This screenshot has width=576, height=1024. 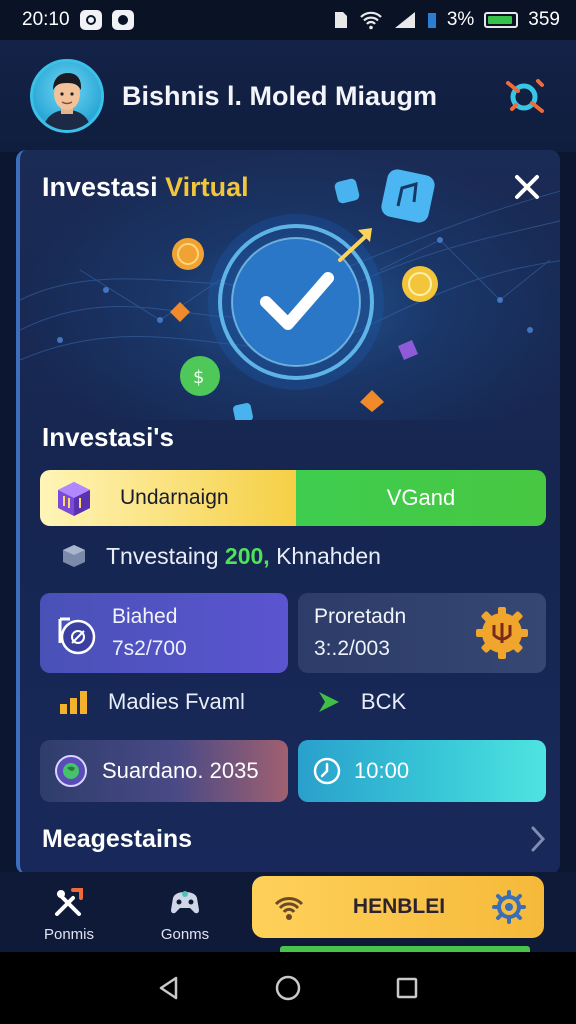 What do you see at coordinates (327, 771) in the screenshot?
I see `clock-icon` at bounding box center [327, 771].